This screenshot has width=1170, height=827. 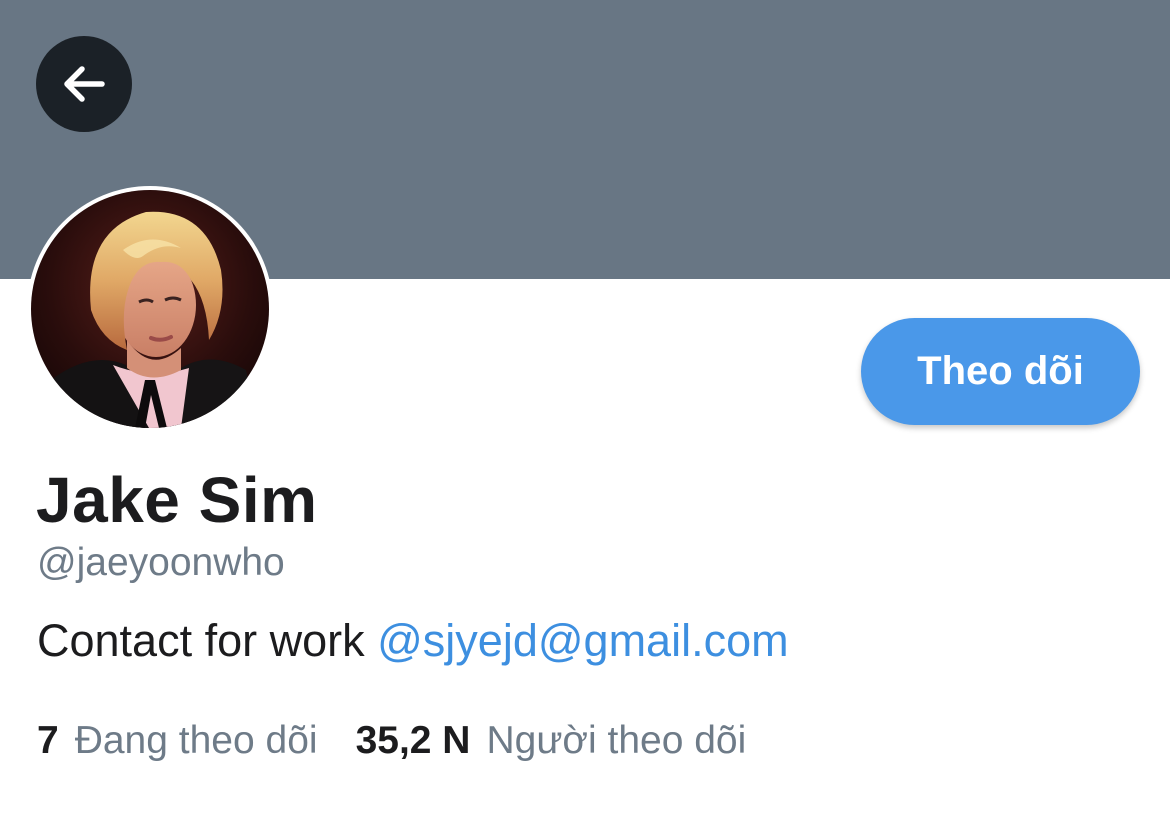 I want to click on avatar-image, so click(x=150, y=309).